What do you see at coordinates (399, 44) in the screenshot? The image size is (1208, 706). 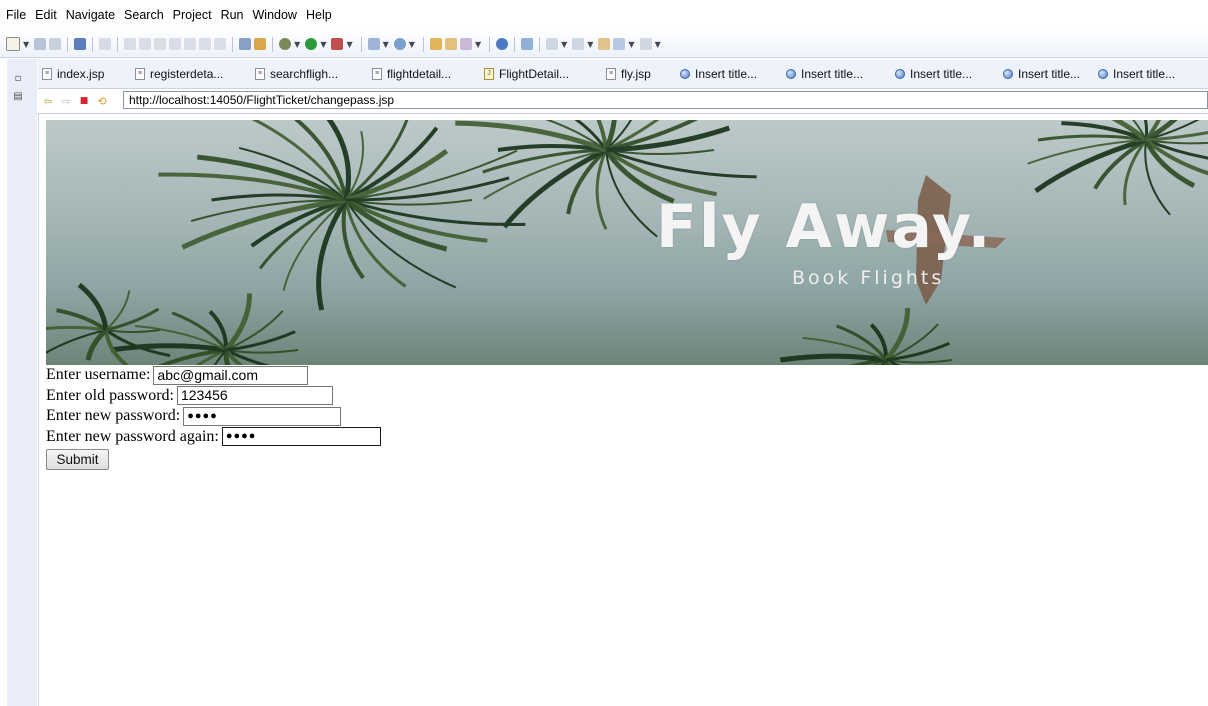 I see `new-class-icon` at bounding box center [399, 44].